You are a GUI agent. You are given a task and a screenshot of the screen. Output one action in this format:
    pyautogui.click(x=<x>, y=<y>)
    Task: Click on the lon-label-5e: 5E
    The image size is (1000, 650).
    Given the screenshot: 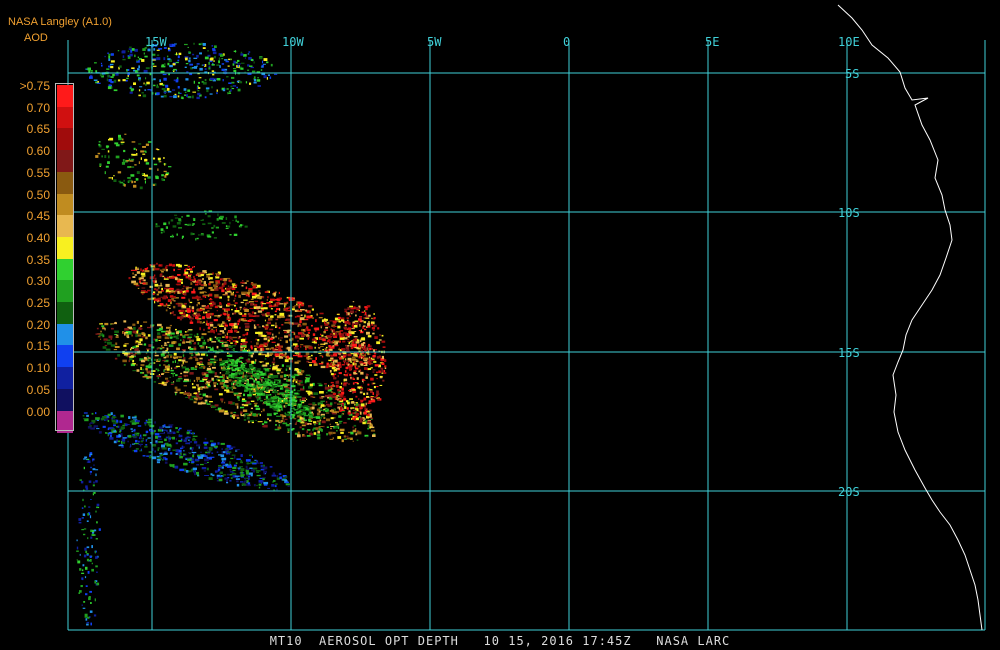 What is the action you would take?
    pyautogui.click(x=712, y=42)
    